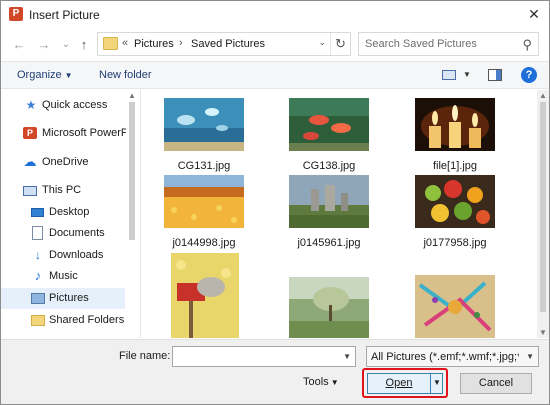 Image resolution: width=550 pixels, height=405 pixels. Describe the element at coordinates (430, 383) in the screenshot. I see `split-divider` at that location.